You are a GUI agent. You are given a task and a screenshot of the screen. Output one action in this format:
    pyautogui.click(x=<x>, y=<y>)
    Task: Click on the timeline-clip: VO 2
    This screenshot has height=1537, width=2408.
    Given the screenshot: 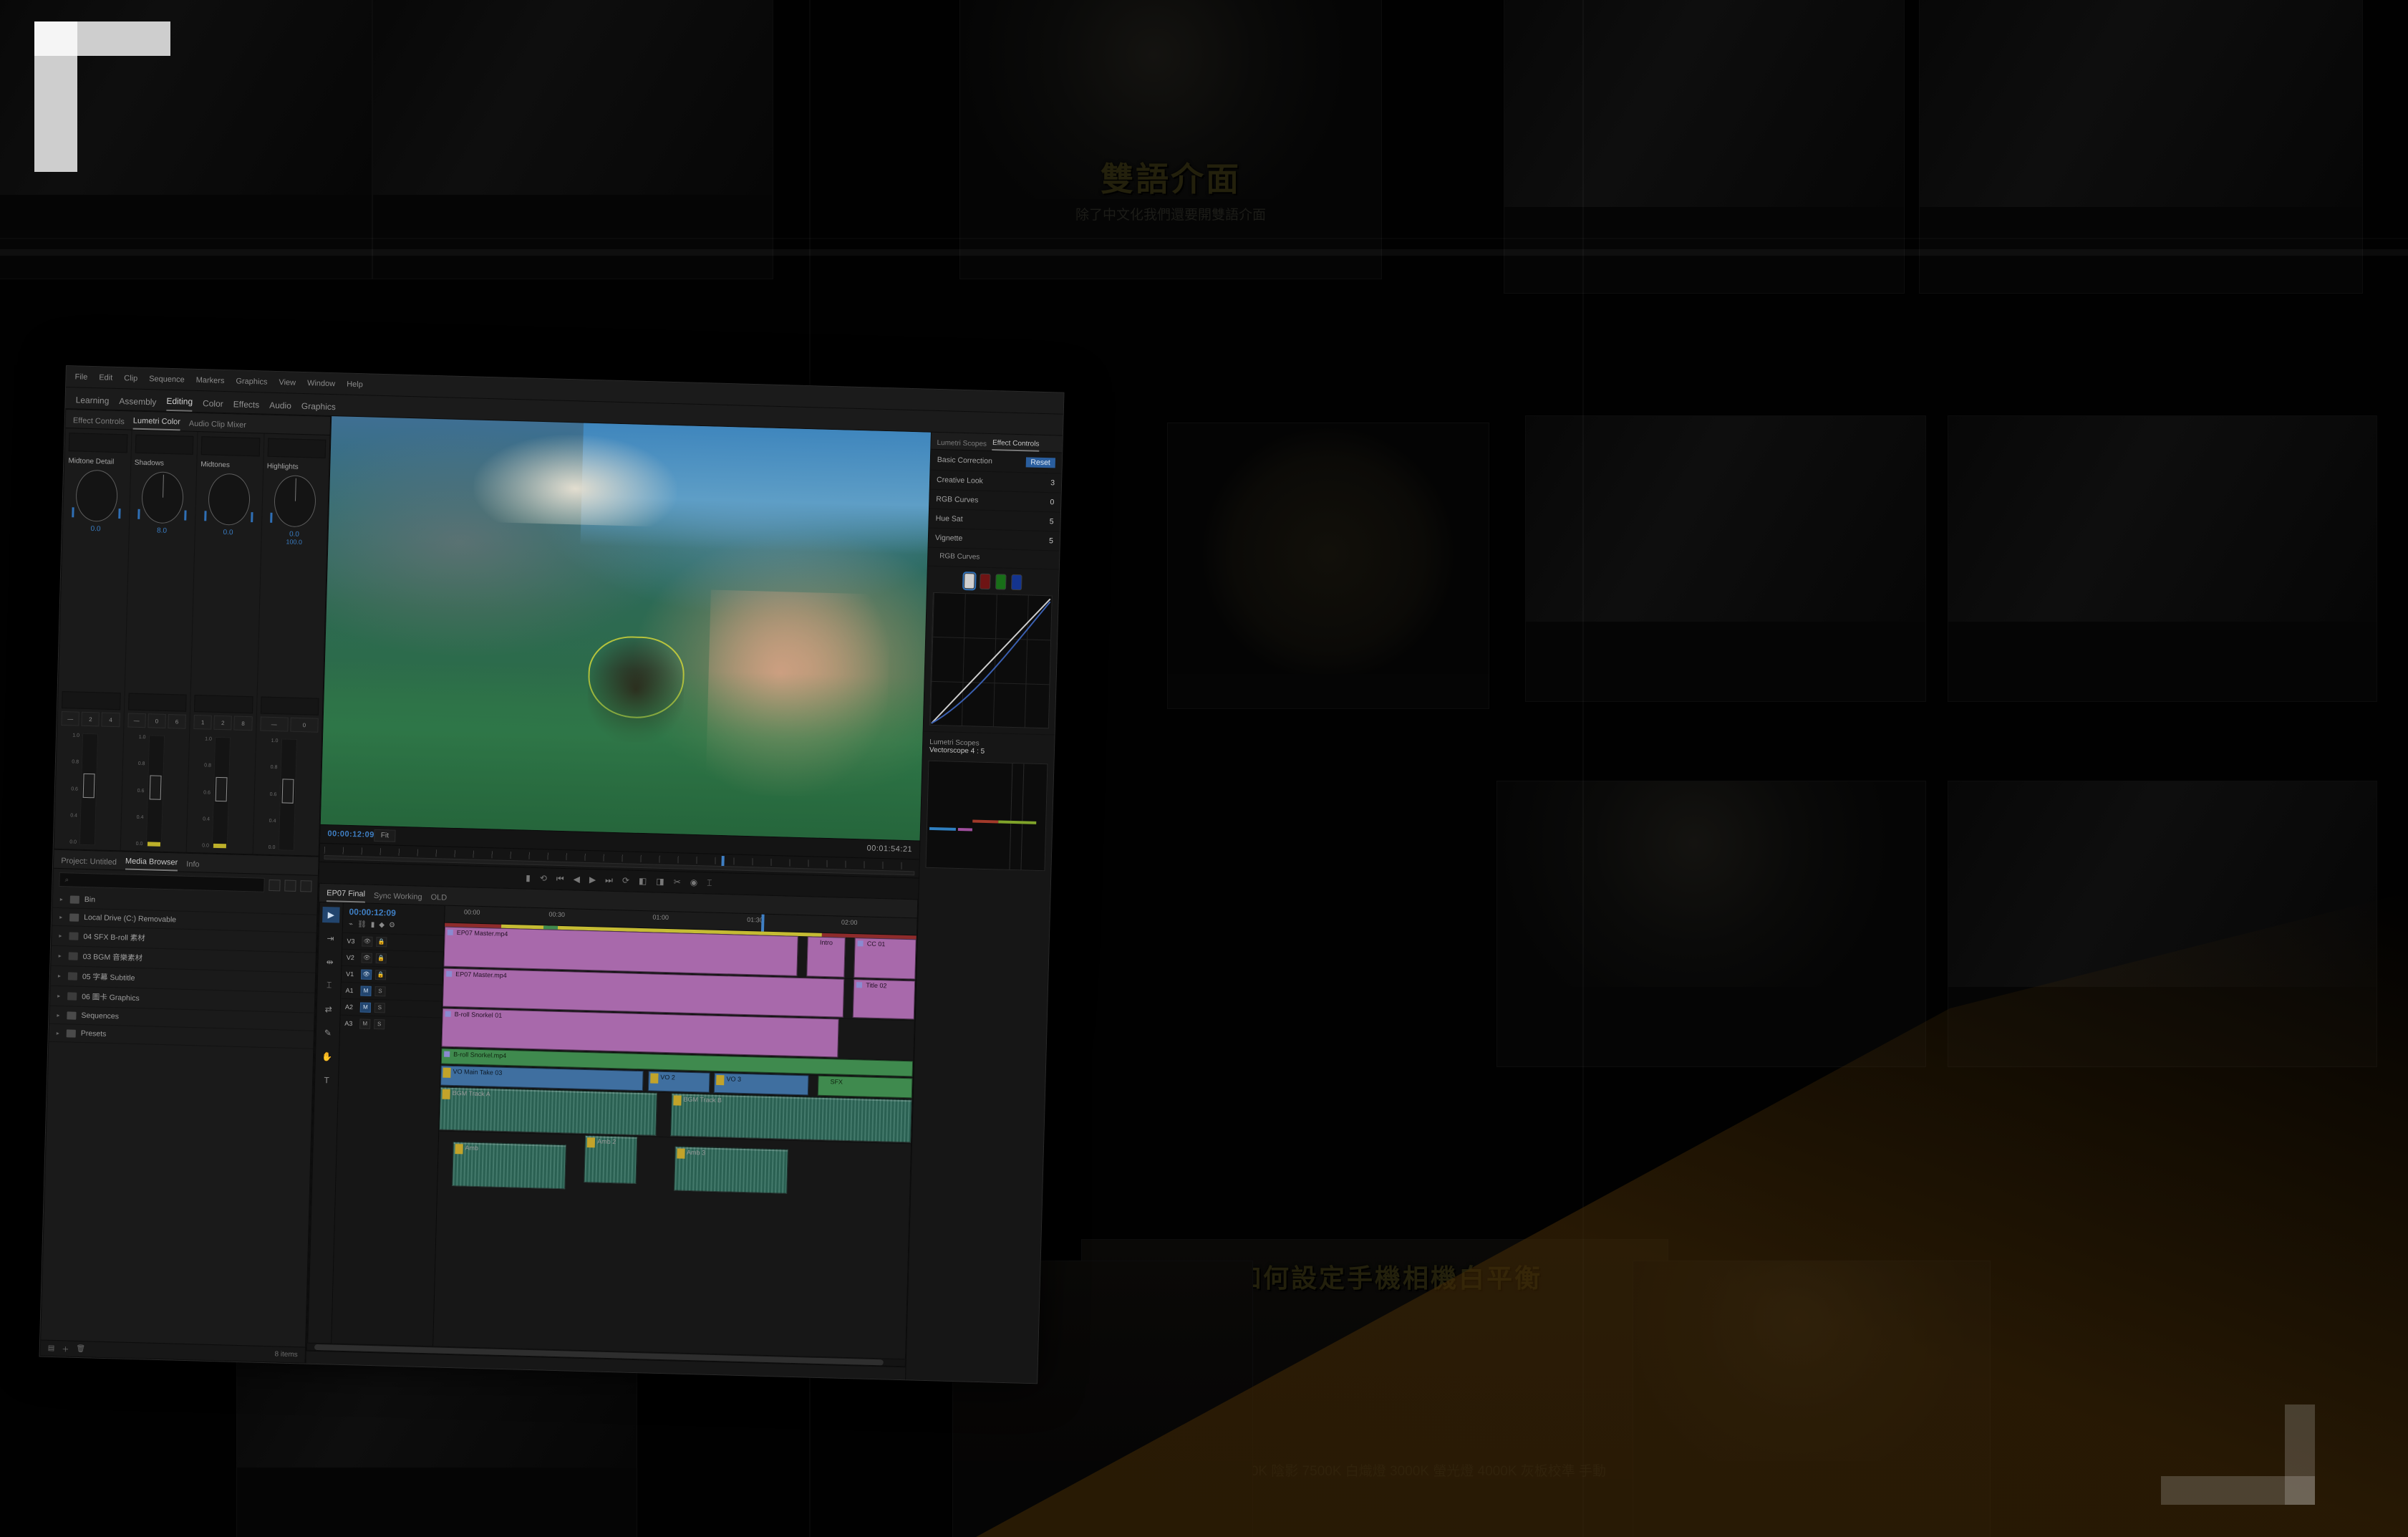 What is the action you would take?
    pyautogui.click(x=678, y=1081)
    